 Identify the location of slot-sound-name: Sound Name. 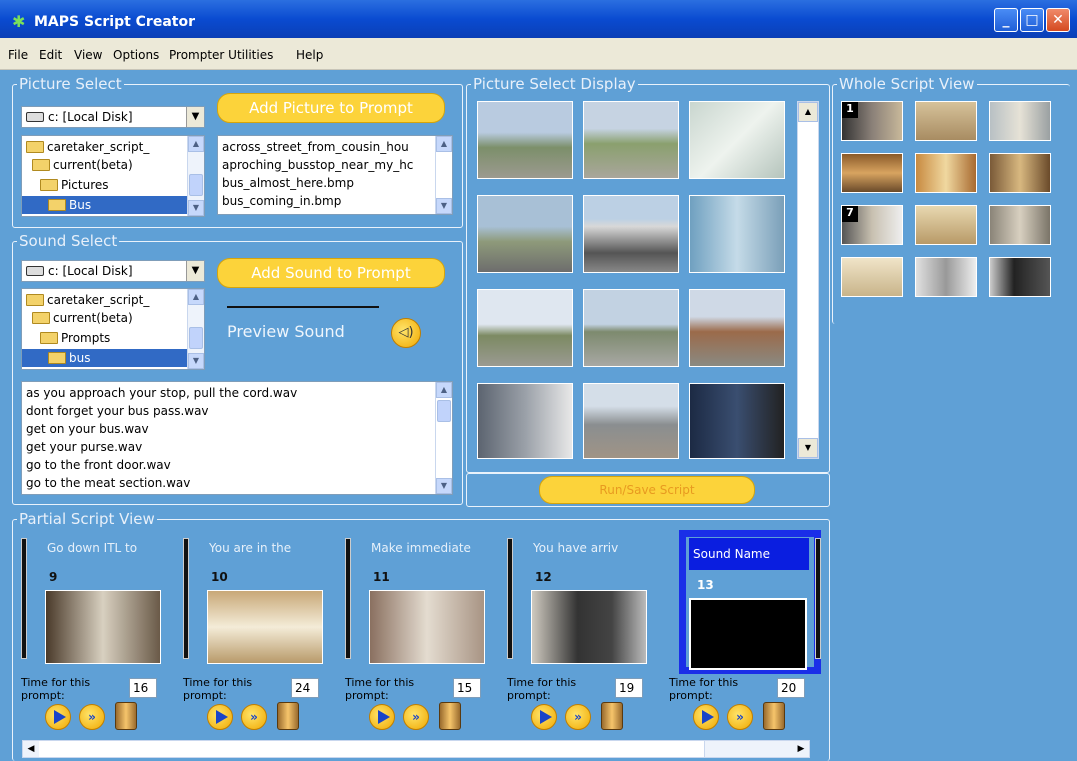
(731, 554).